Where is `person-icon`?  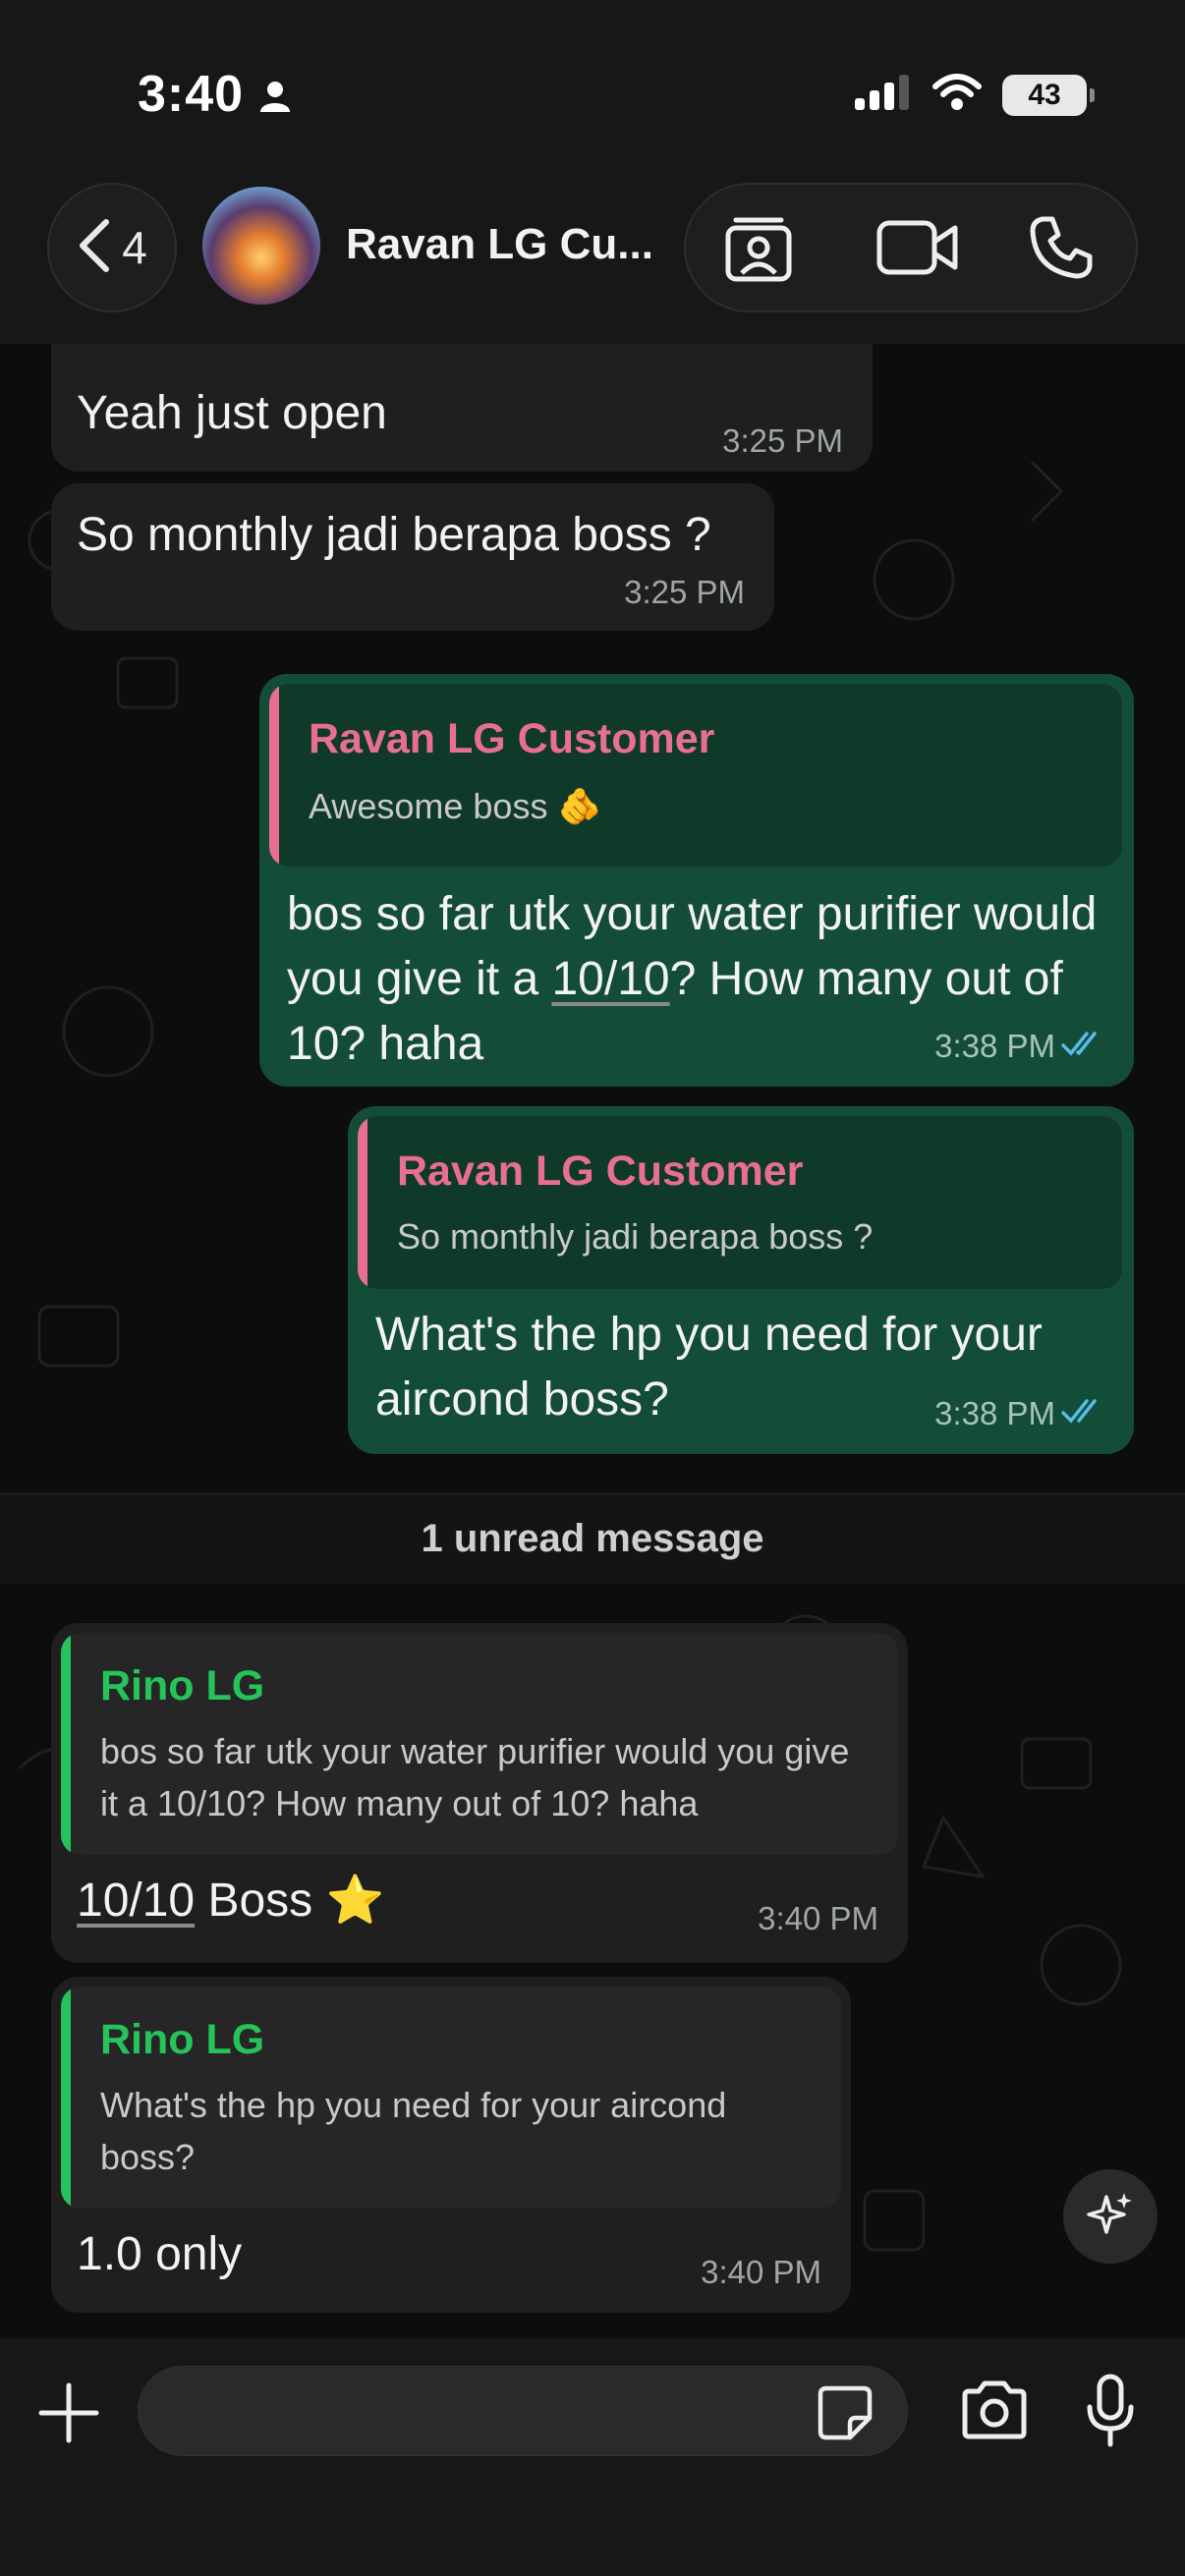 person-icon is located at coordinates (275, 99).